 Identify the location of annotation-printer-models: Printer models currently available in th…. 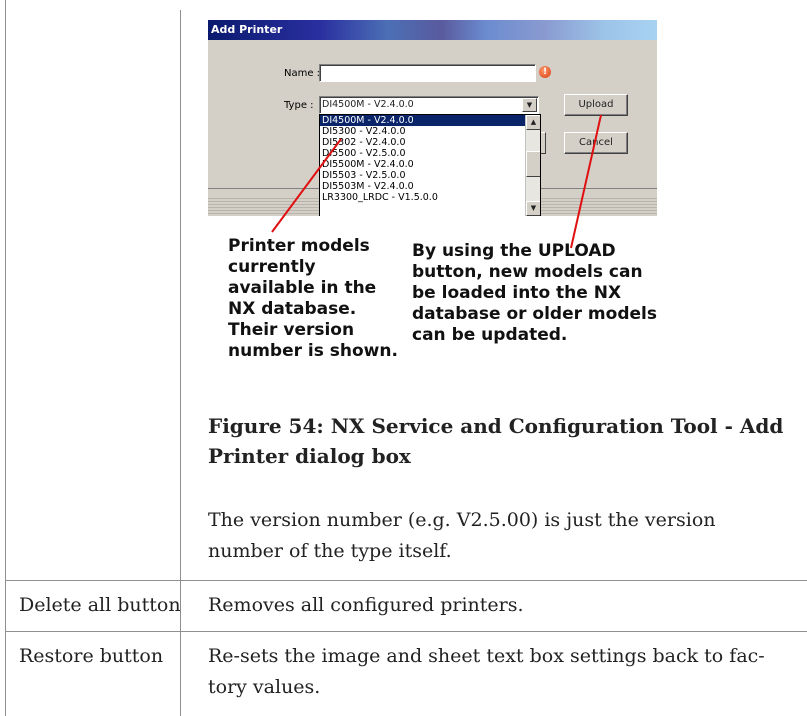
(313, 298).